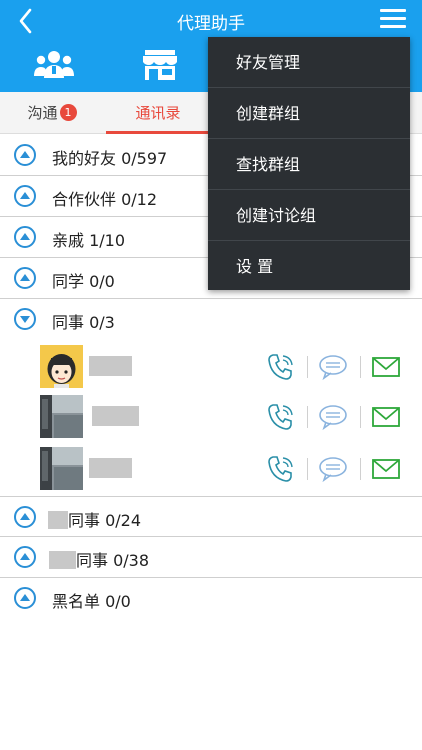 The image size is (422, 750). Describe the element at coordinates (110, 158) in the screenshot. I see `group-label: 我的好友 0/597` at that location.